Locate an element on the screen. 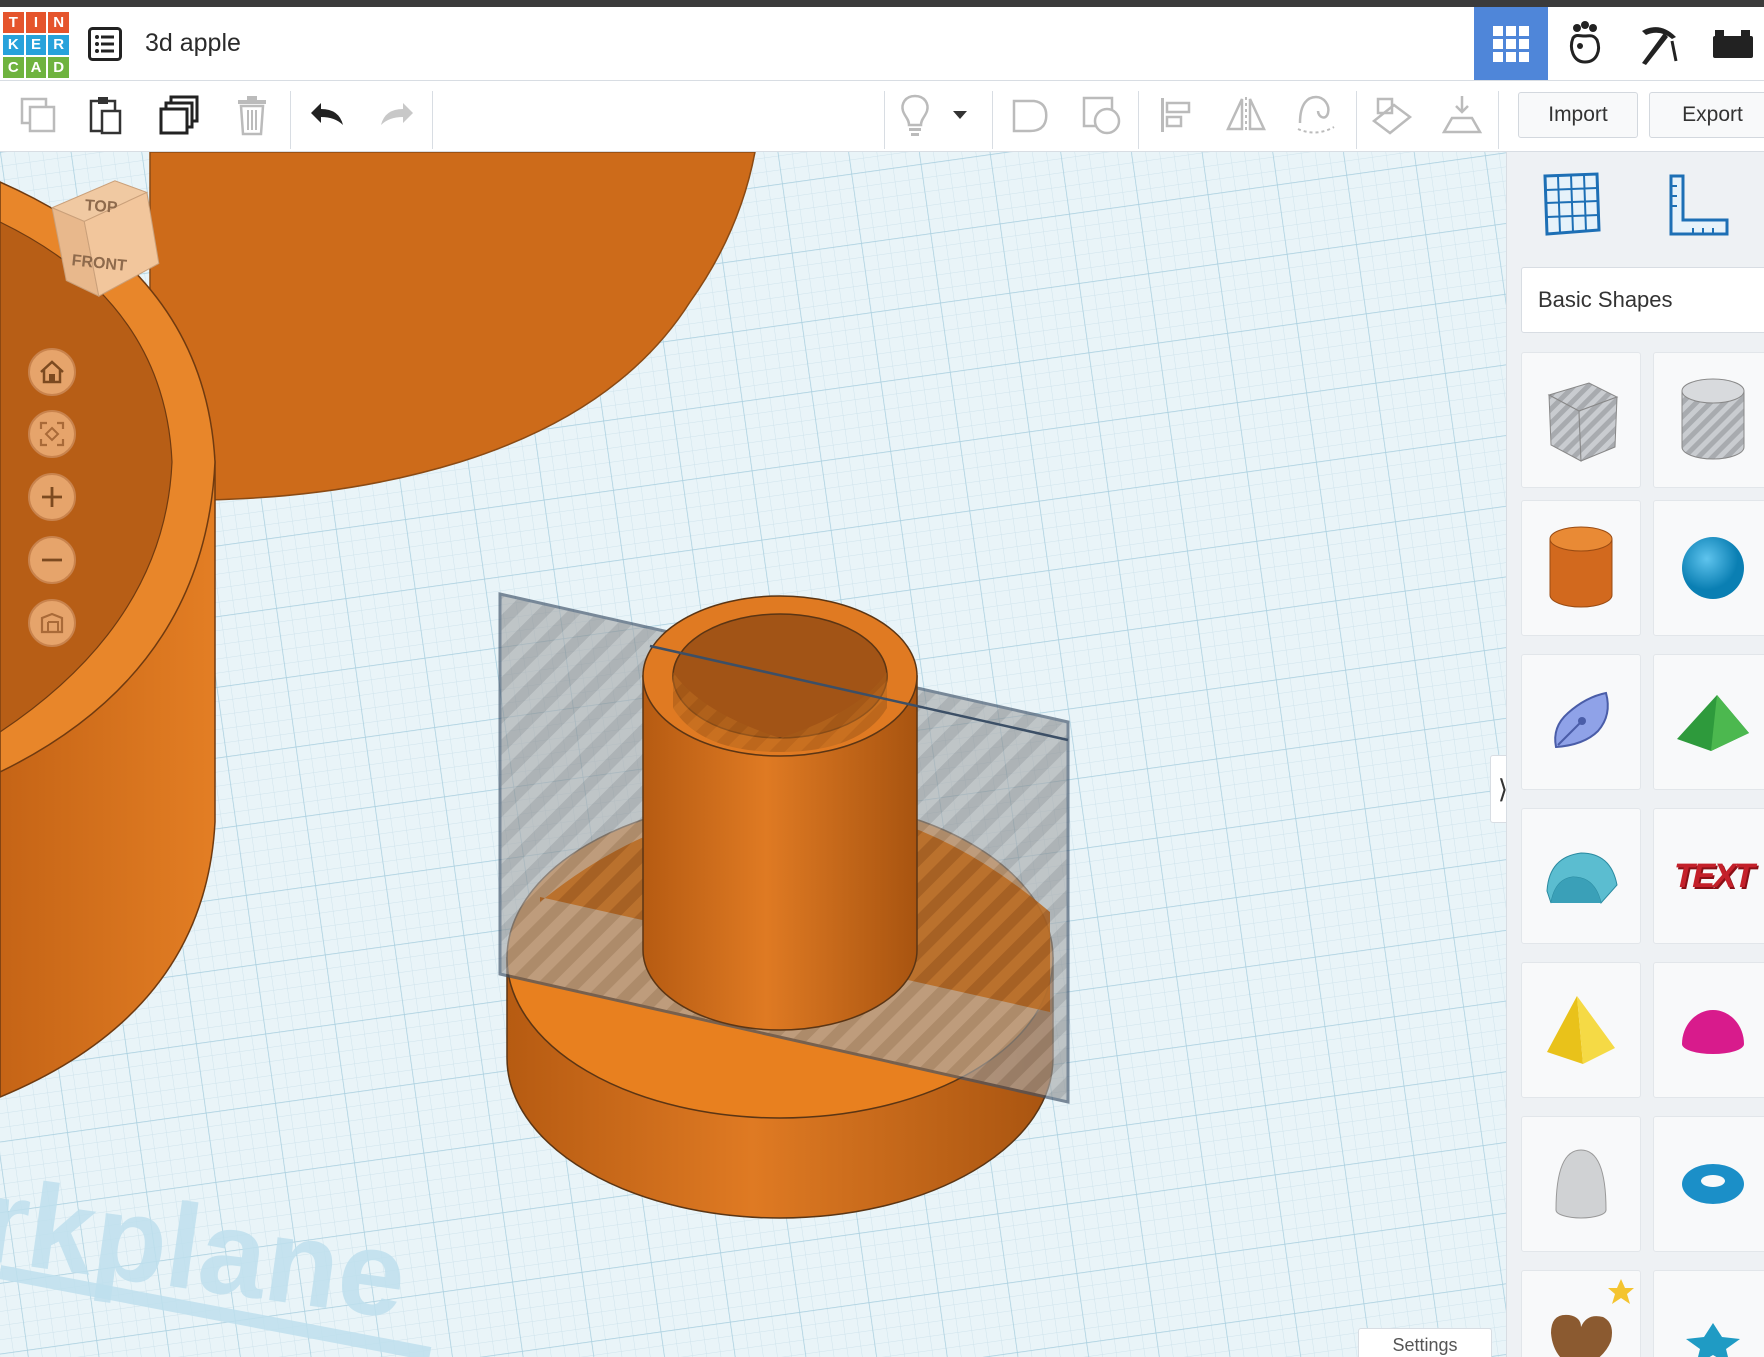 Image resolution: width=1764 pixels, height=1357 pixels. shape-category-dropdown: Basic Shapes is located at coordinates (1642, 300).